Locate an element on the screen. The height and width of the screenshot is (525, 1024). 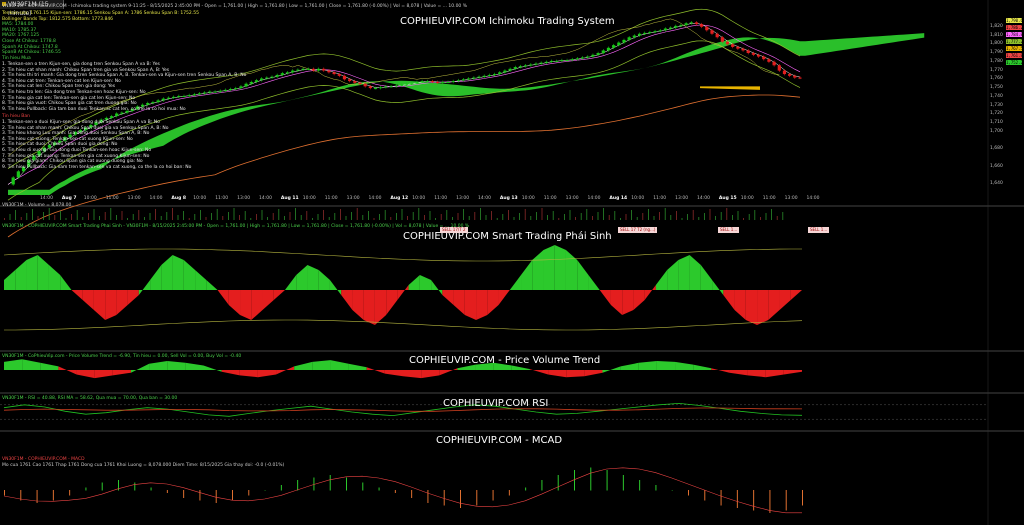
price-marker: 1,786.2 is located at coordinates (1014, 27).